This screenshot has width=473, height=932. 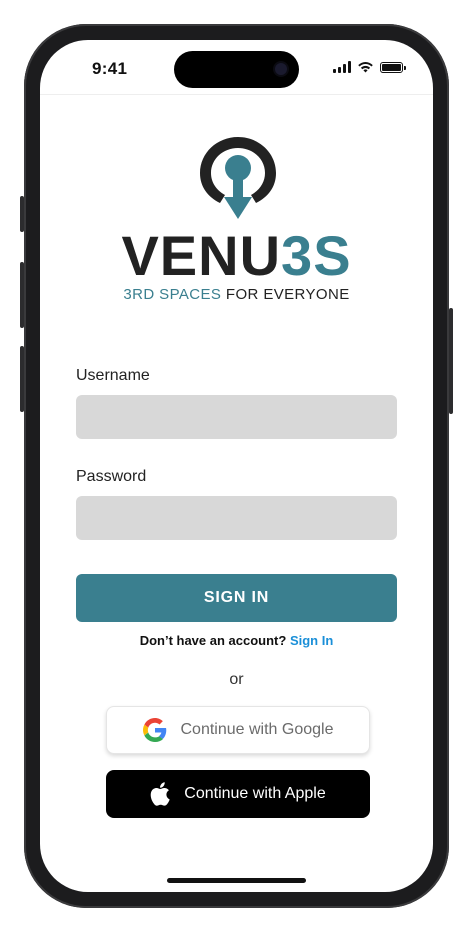 What do you see at coordinates (365, 67) in the screenshot?
I see `wifi-icon` at bounding box center [365, 67].